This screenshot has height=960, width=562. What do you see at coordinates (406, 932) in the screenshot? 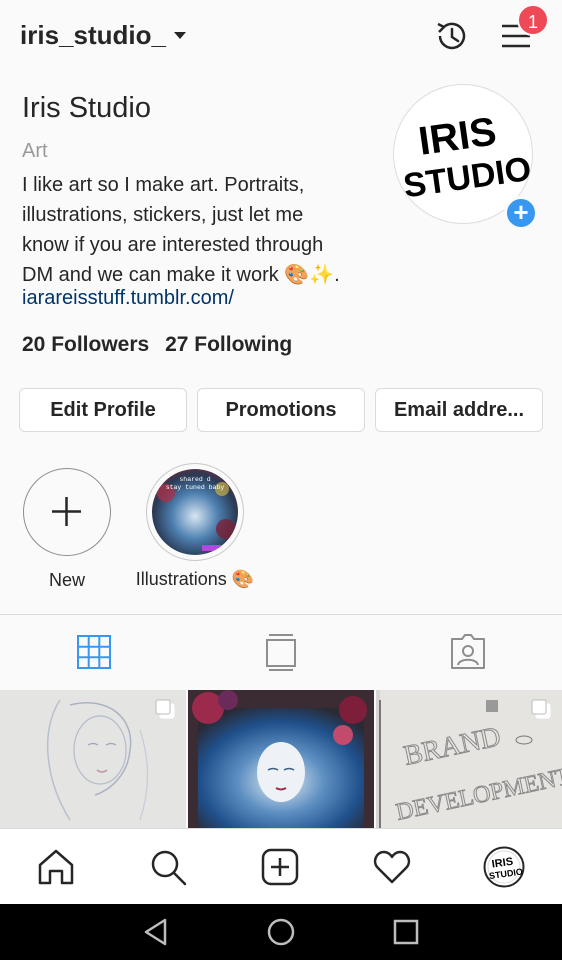
I see `recents-icon` at bounding box center [406, 932].